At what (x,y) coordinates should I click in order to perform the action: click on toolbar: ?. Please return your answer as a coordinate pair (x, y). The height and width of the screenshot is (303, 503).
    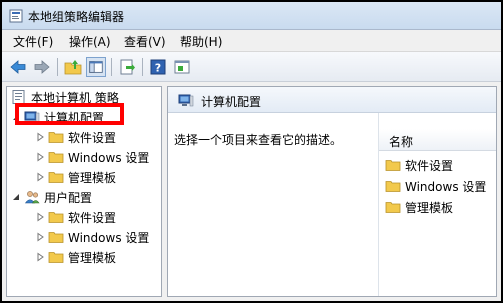
    Looking at the image, I should click on (251, 67).